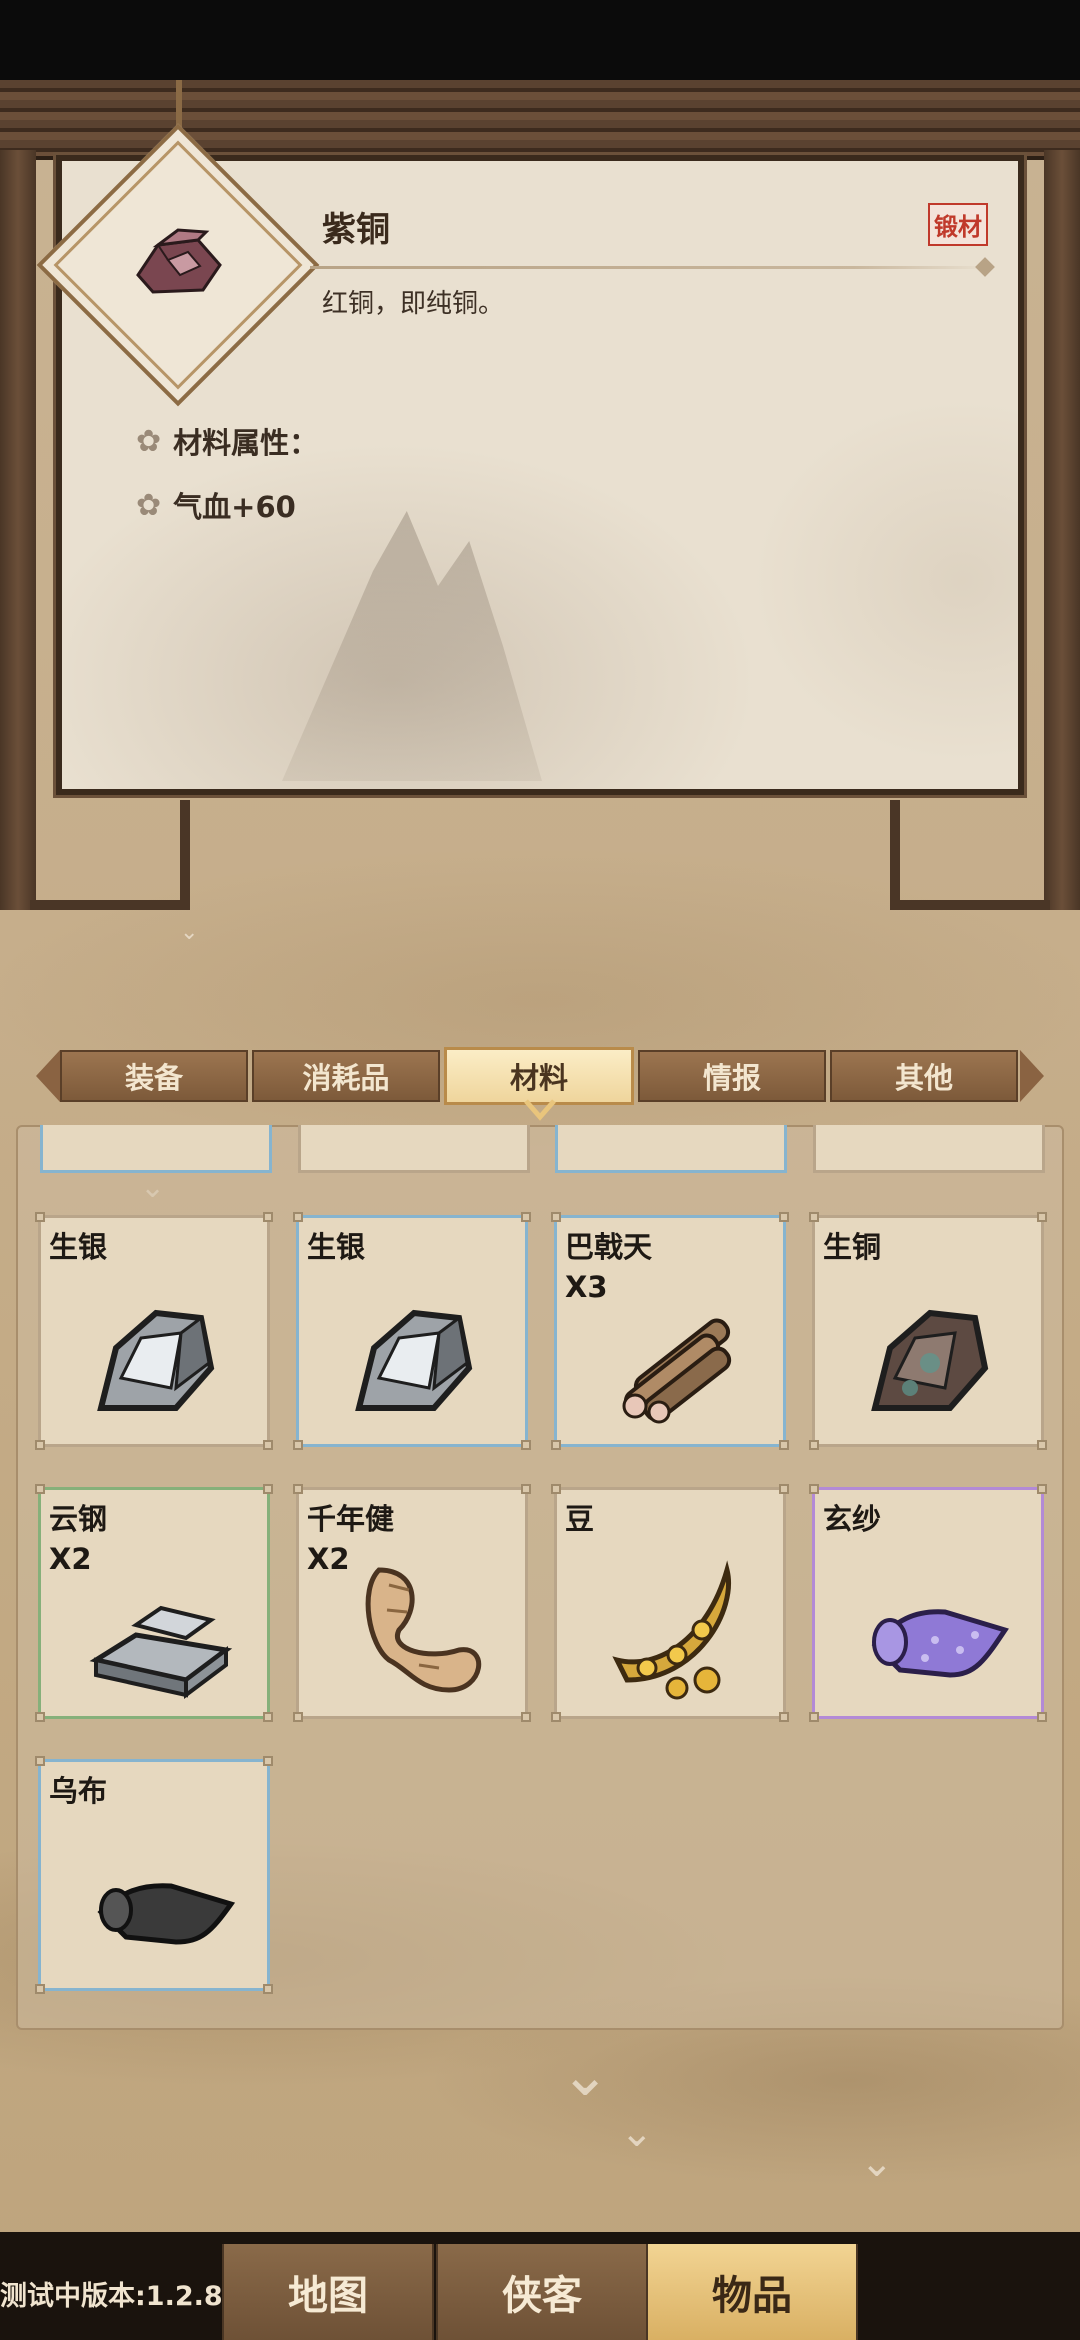  I want to click on wooden-post-left, so click(18, 530).